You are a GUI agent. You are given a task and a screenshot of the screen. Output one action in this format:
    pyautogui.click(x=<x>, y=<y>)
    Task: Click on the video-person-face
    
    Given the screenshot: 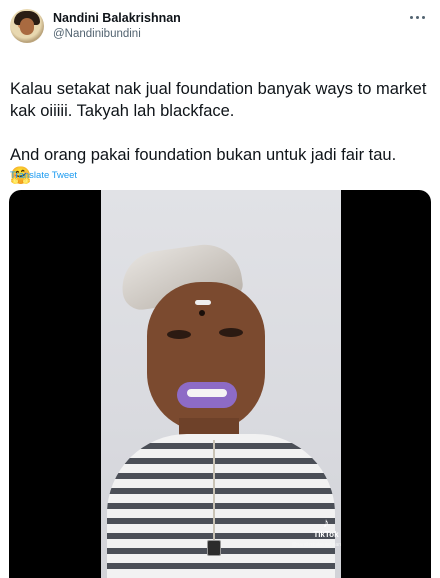 What is the action you would take?
    pyautogui.click(x=206, y=357)
    